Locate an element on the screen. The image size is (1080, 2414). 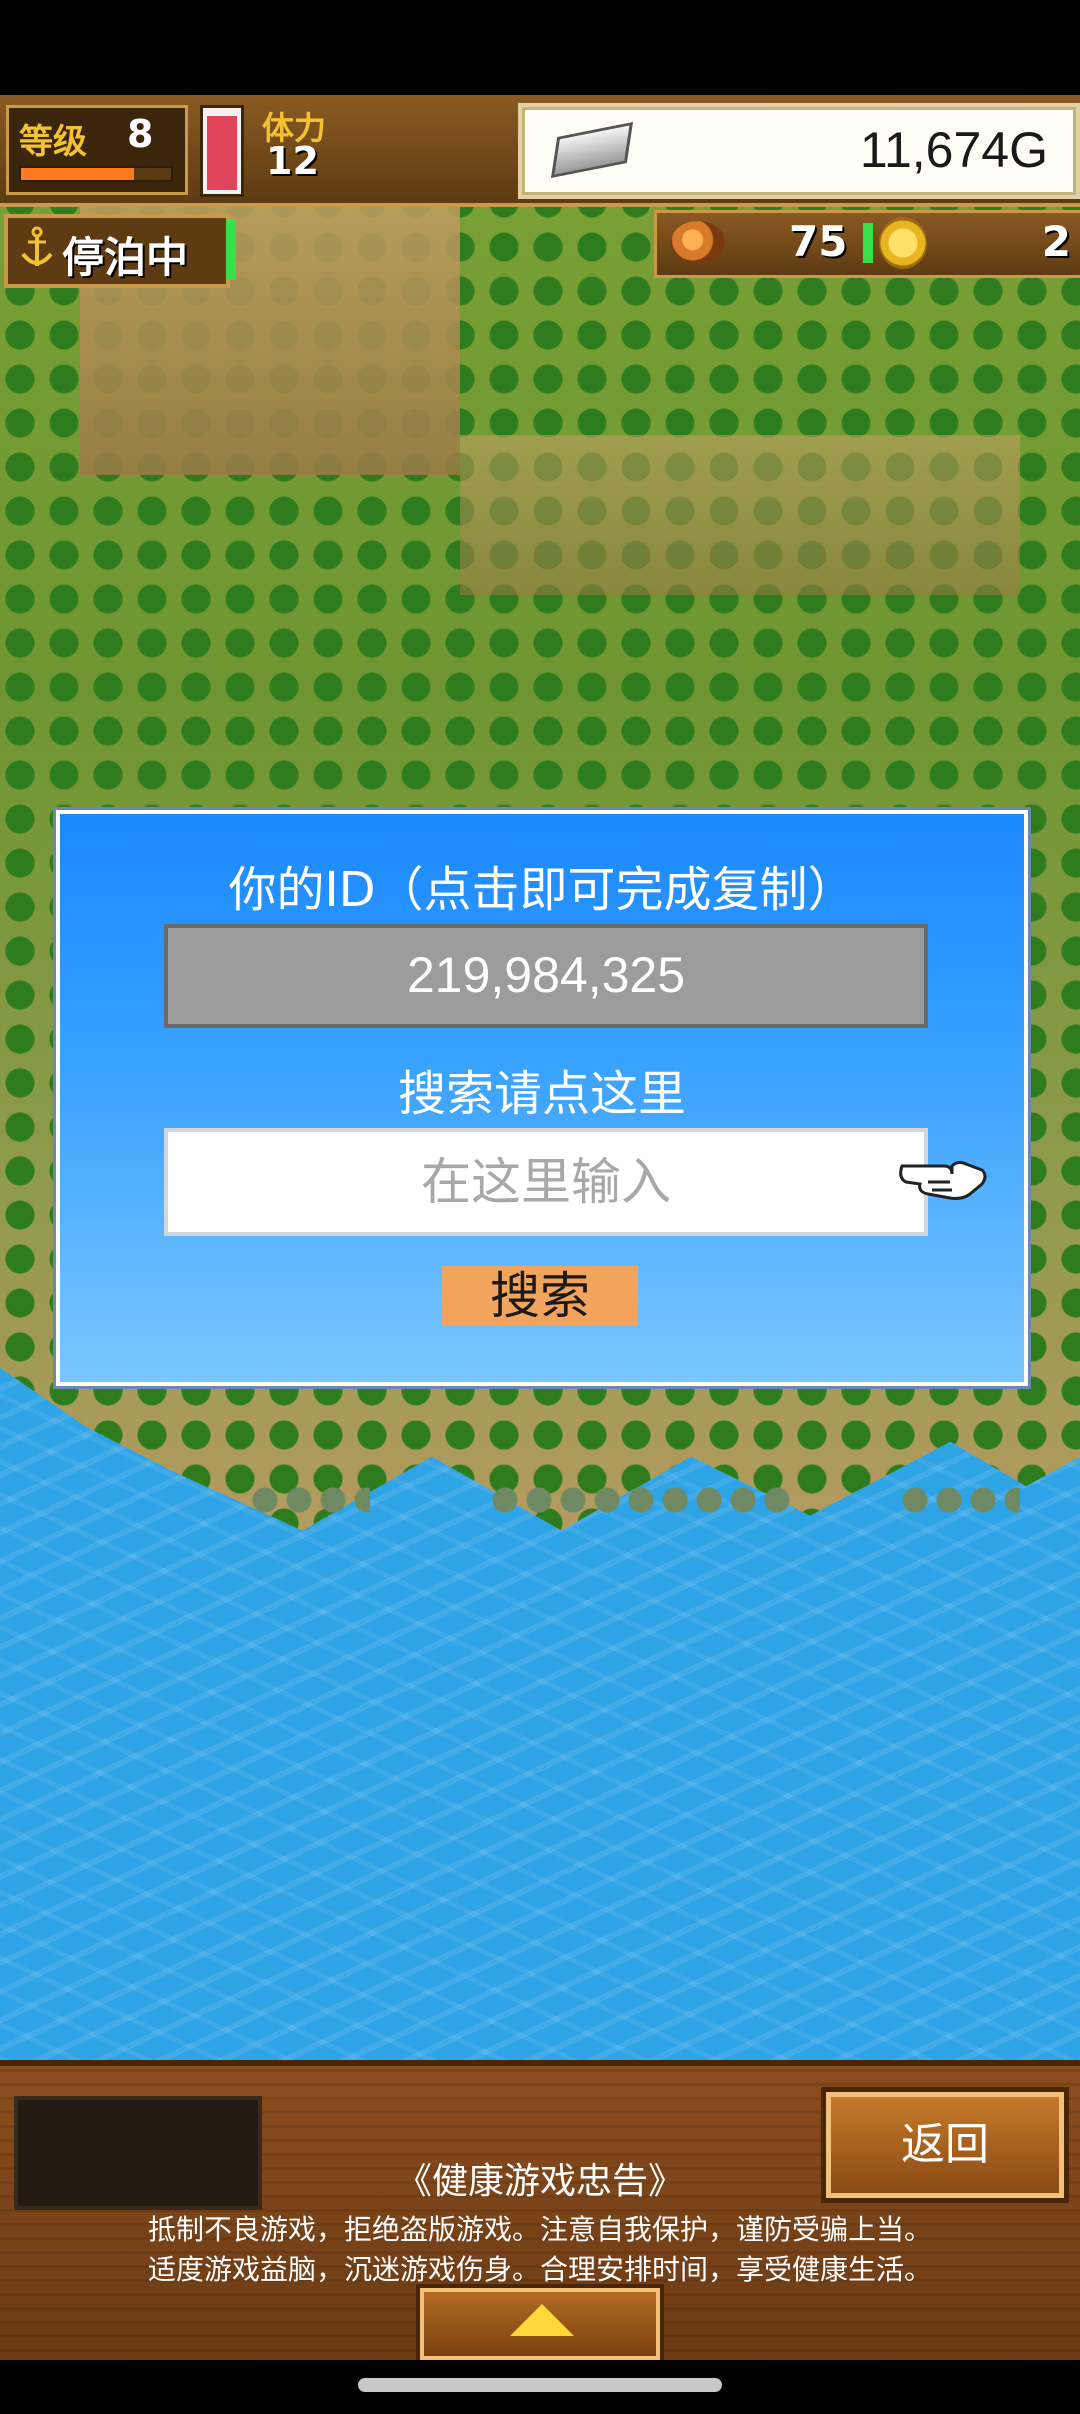
top-hud: 等级 8 体力 12 11,674G is located at coordinates (540, 151).